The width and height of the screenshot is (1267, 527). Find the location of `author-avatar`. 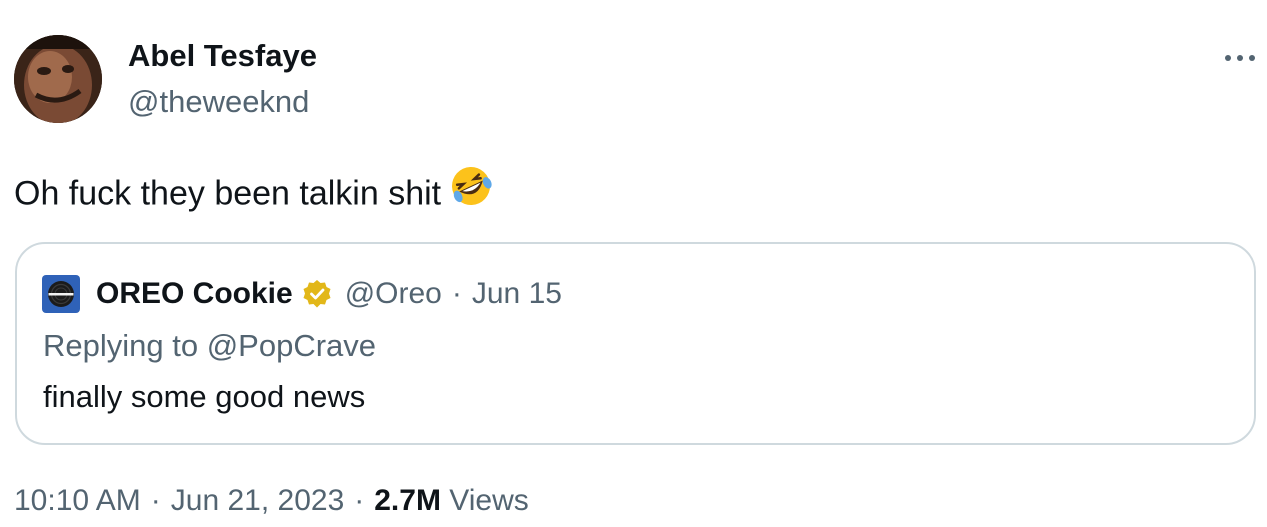

author-avatar is located at coordinates (58, 79).